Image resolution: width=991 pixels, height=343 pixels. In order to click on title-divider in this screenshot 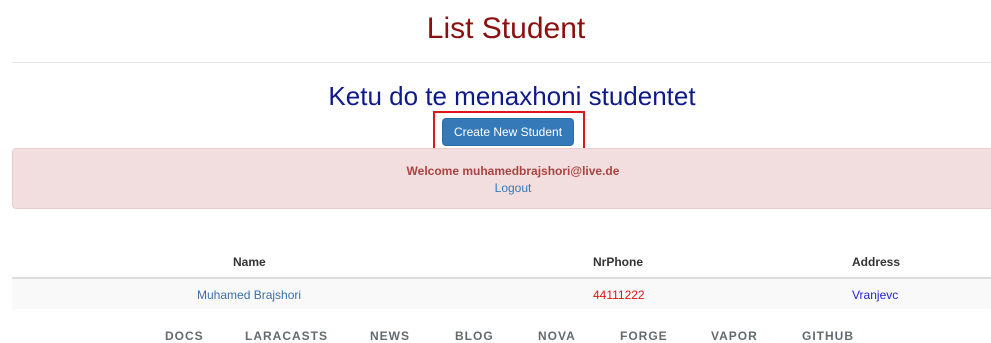, I will do `click(501, 62)`.